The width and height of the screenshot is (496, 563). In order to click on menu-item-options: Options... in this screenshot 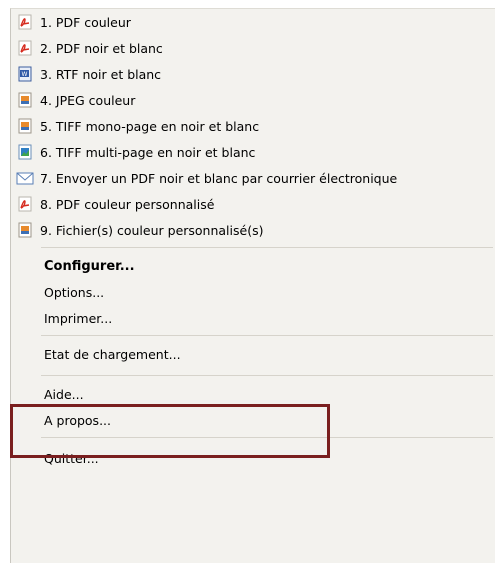, I will do `click(253, 292)`.